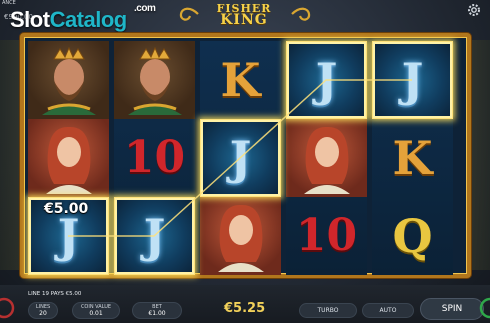 This screenshot has width=490, height=323. I want to click on reel-cell-4-3: 10, so click(326, 236).